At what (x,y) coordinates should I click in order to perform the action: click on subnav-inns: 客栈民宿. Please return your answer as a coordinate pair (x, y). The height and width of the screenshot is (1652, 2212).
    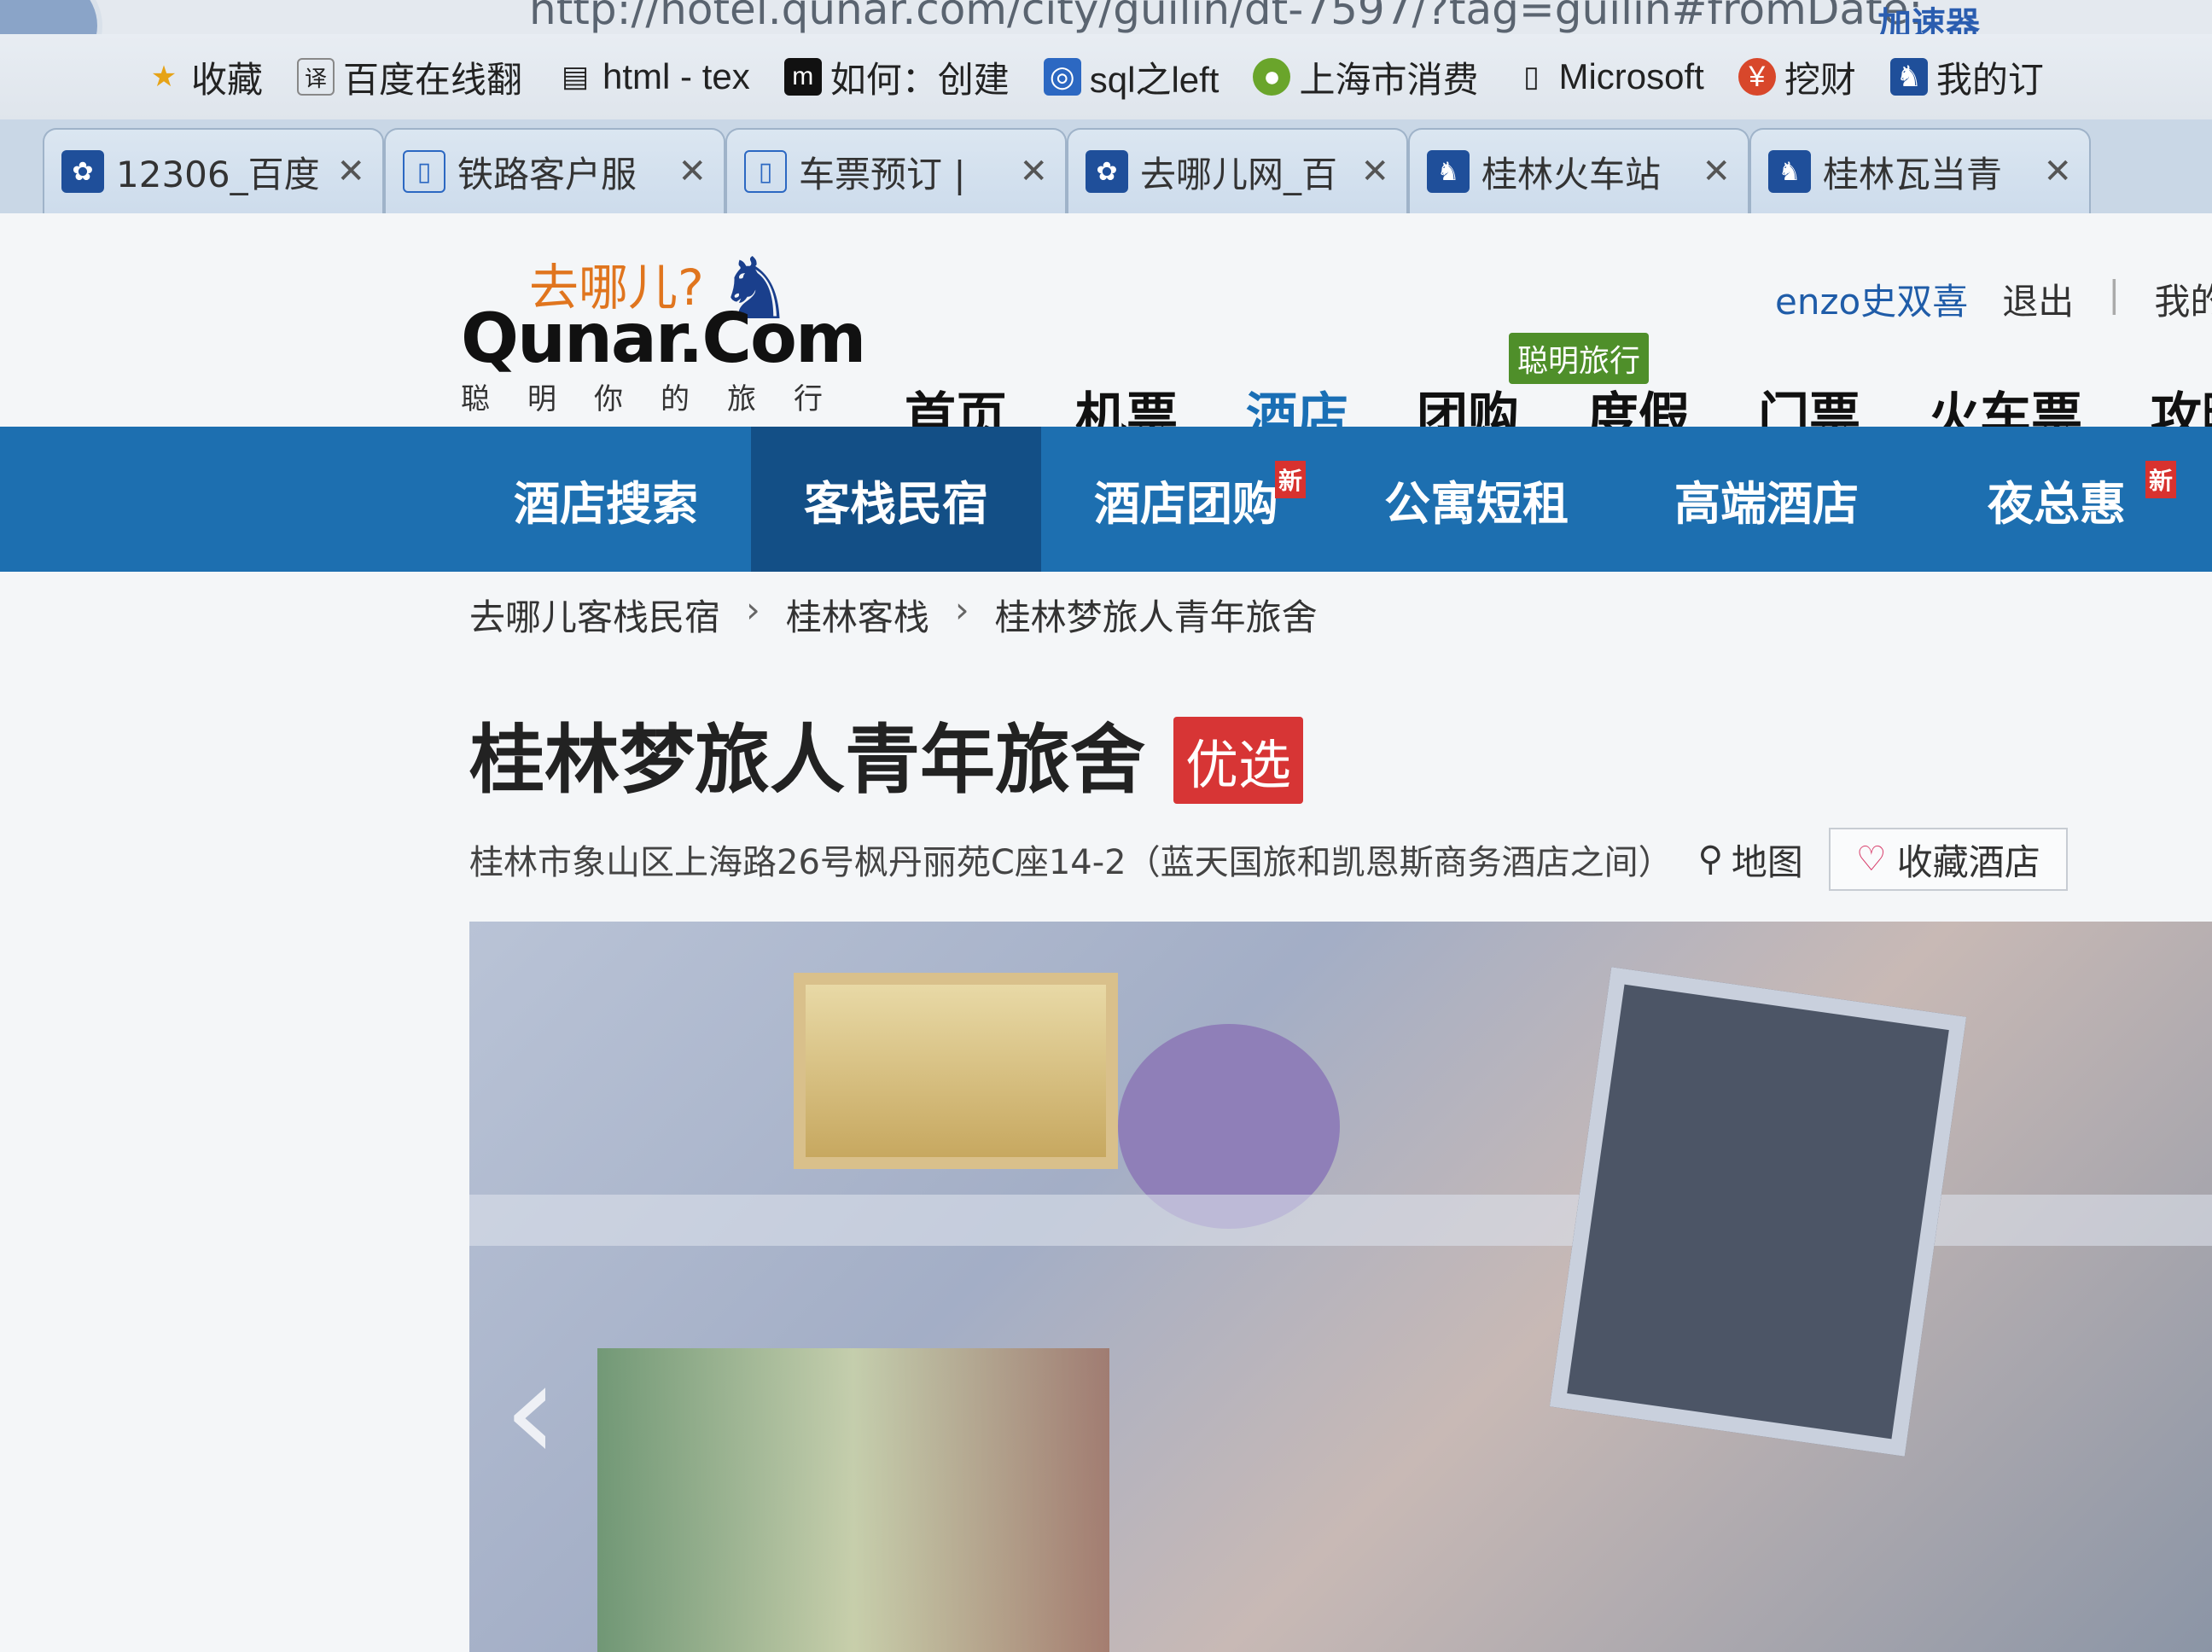
    Looking at the image, I should click on (896, 499).